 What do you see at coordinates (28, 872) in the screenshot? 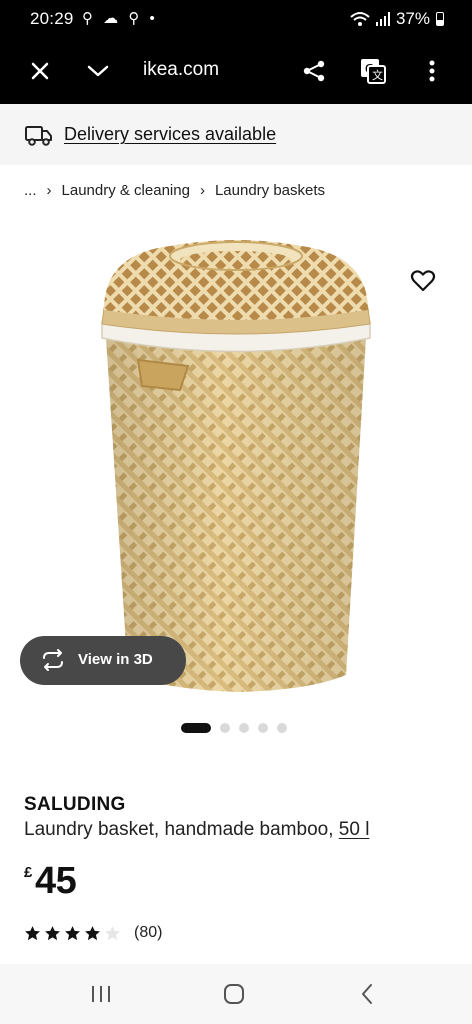
I see `price-currency: £` at bounding box center [28, 872].